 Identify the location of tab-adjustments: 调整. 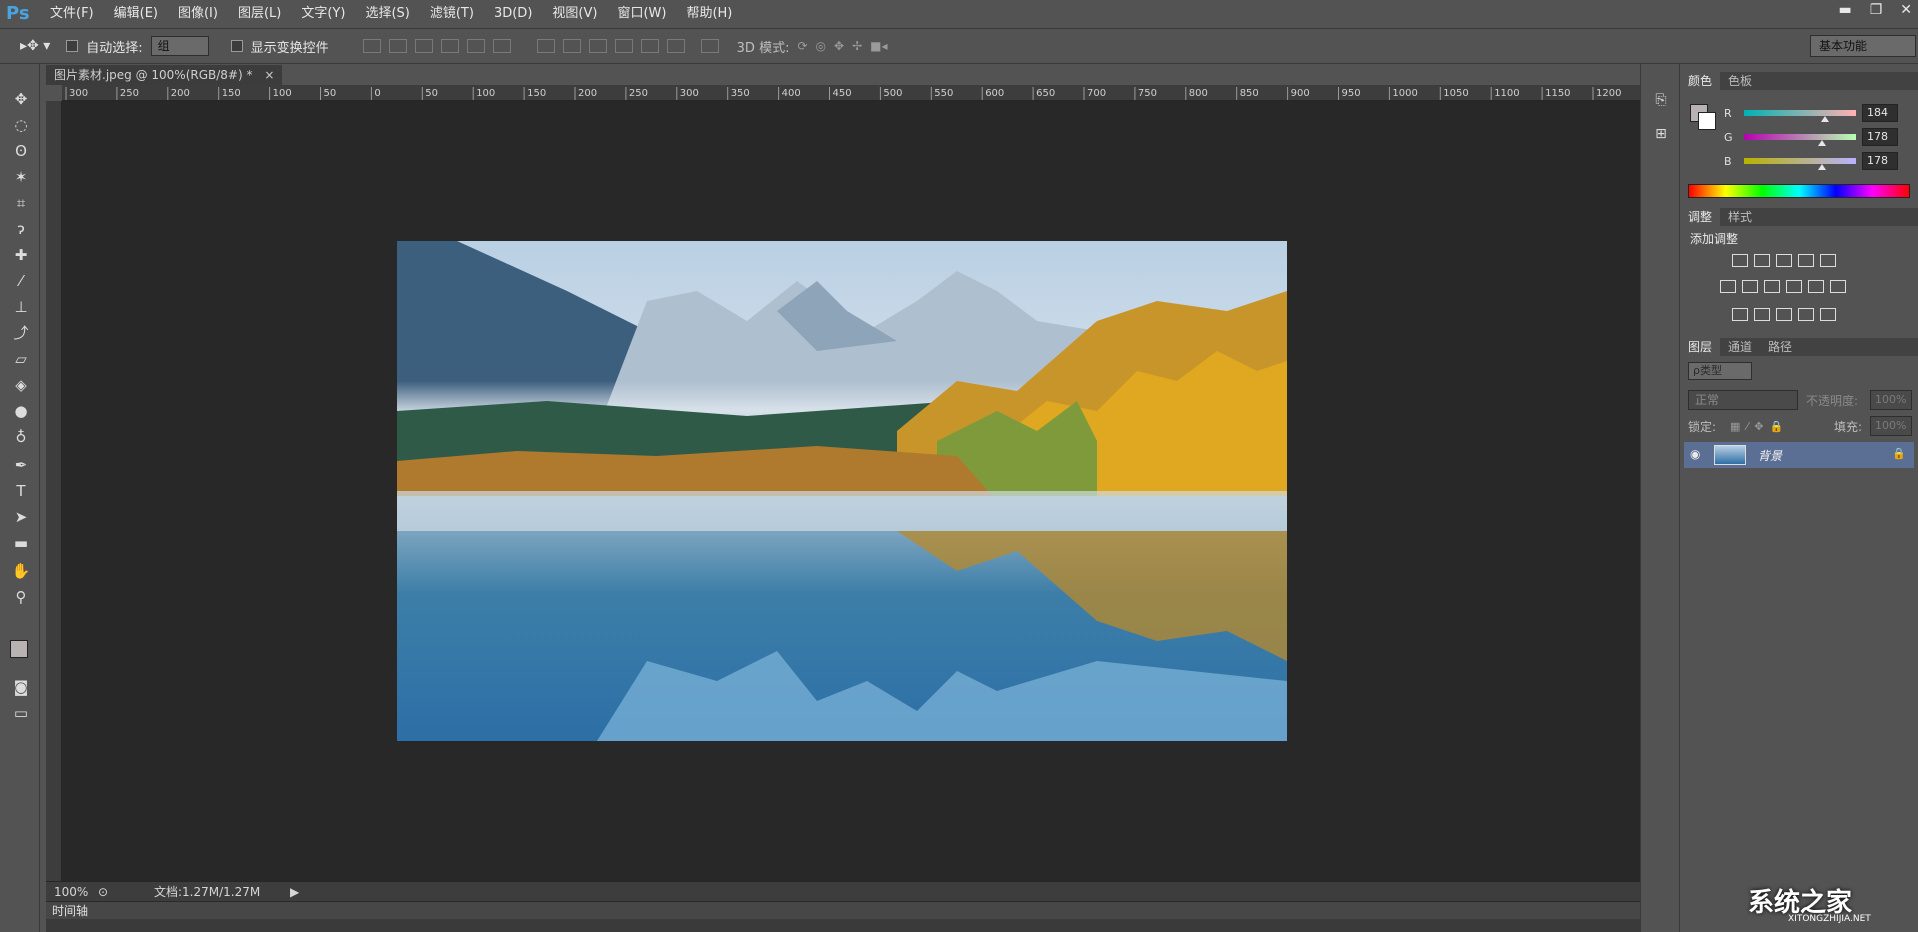
(1700, 217).